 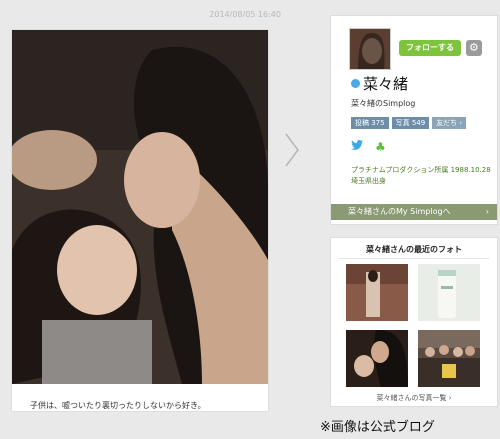 What do you see at coordinates (368, 146) in the screenshot?
I see `social-links: ♣` at bounding box center [368, 146].